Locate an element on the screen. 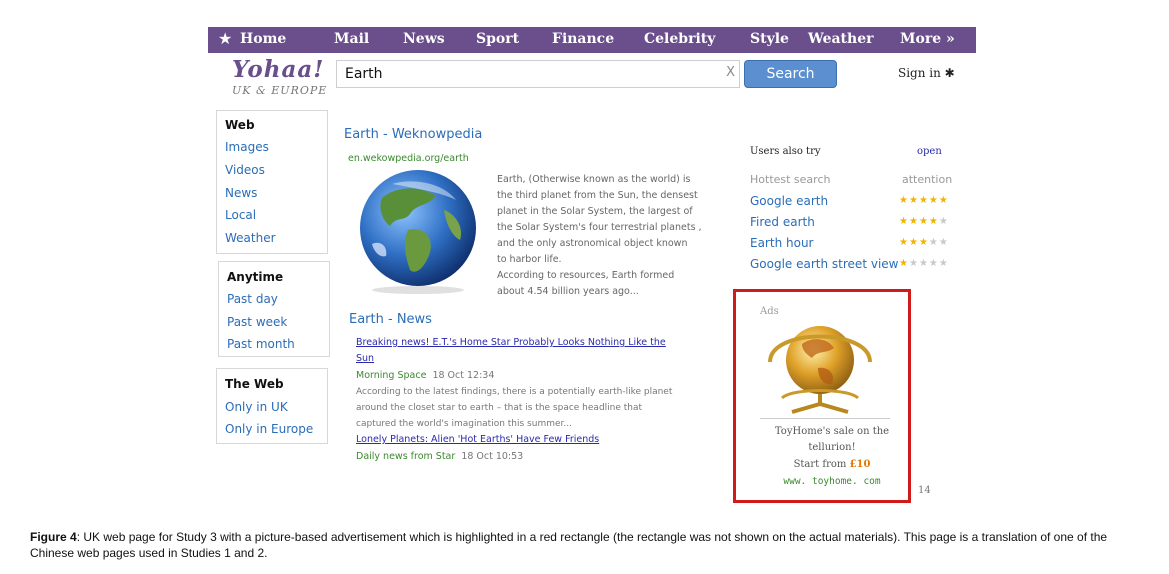 The width and height of the screenshot is (1169, 574). ad-price-prefix: Start from is located at coordinates (821, 464).